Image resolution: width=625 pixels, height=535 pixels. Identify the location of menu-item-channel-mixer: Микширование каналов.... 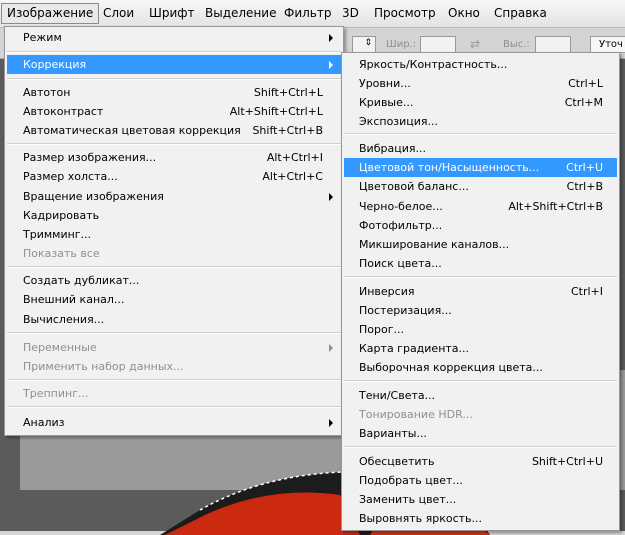
(480, 244).